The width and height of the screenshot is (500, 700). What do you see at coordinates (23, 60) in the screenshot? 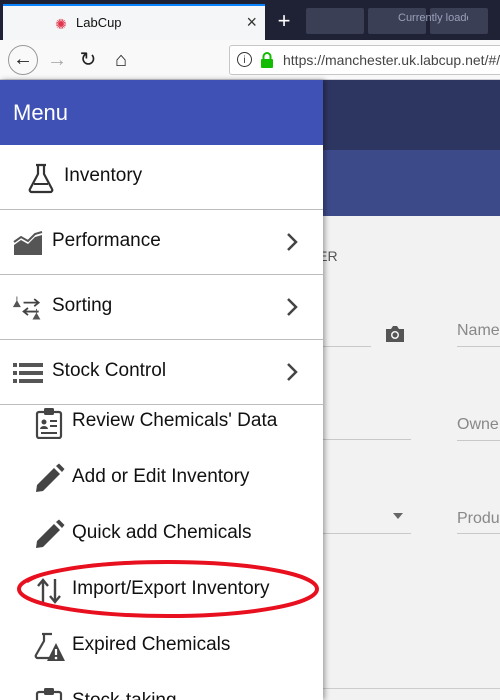
I see `back-arrow-icon: ←` at bounding box center [23, 60].